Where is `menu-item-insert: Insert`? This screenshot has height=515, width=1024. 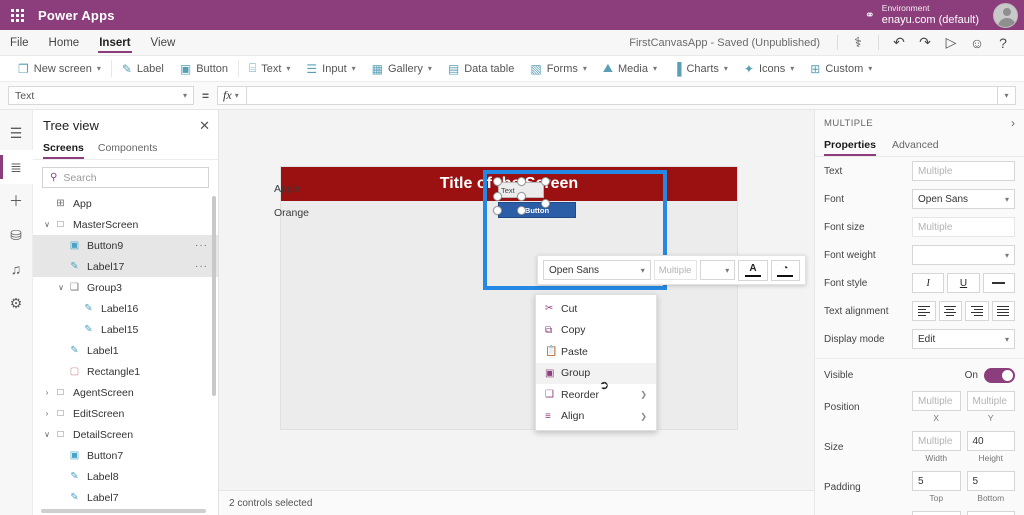 menu-item-insert: Insert is located at coordinates (114, 43).